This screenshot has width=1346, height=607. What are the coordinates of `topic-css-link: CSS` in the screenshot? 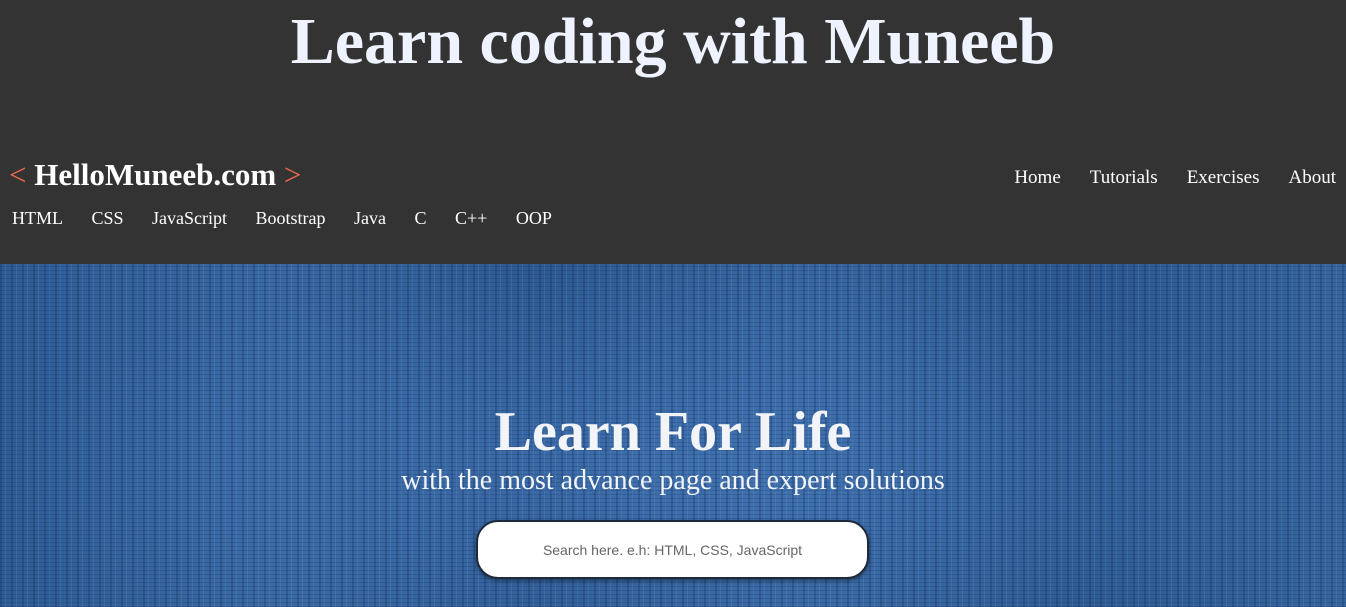 It's located at (108, 218).